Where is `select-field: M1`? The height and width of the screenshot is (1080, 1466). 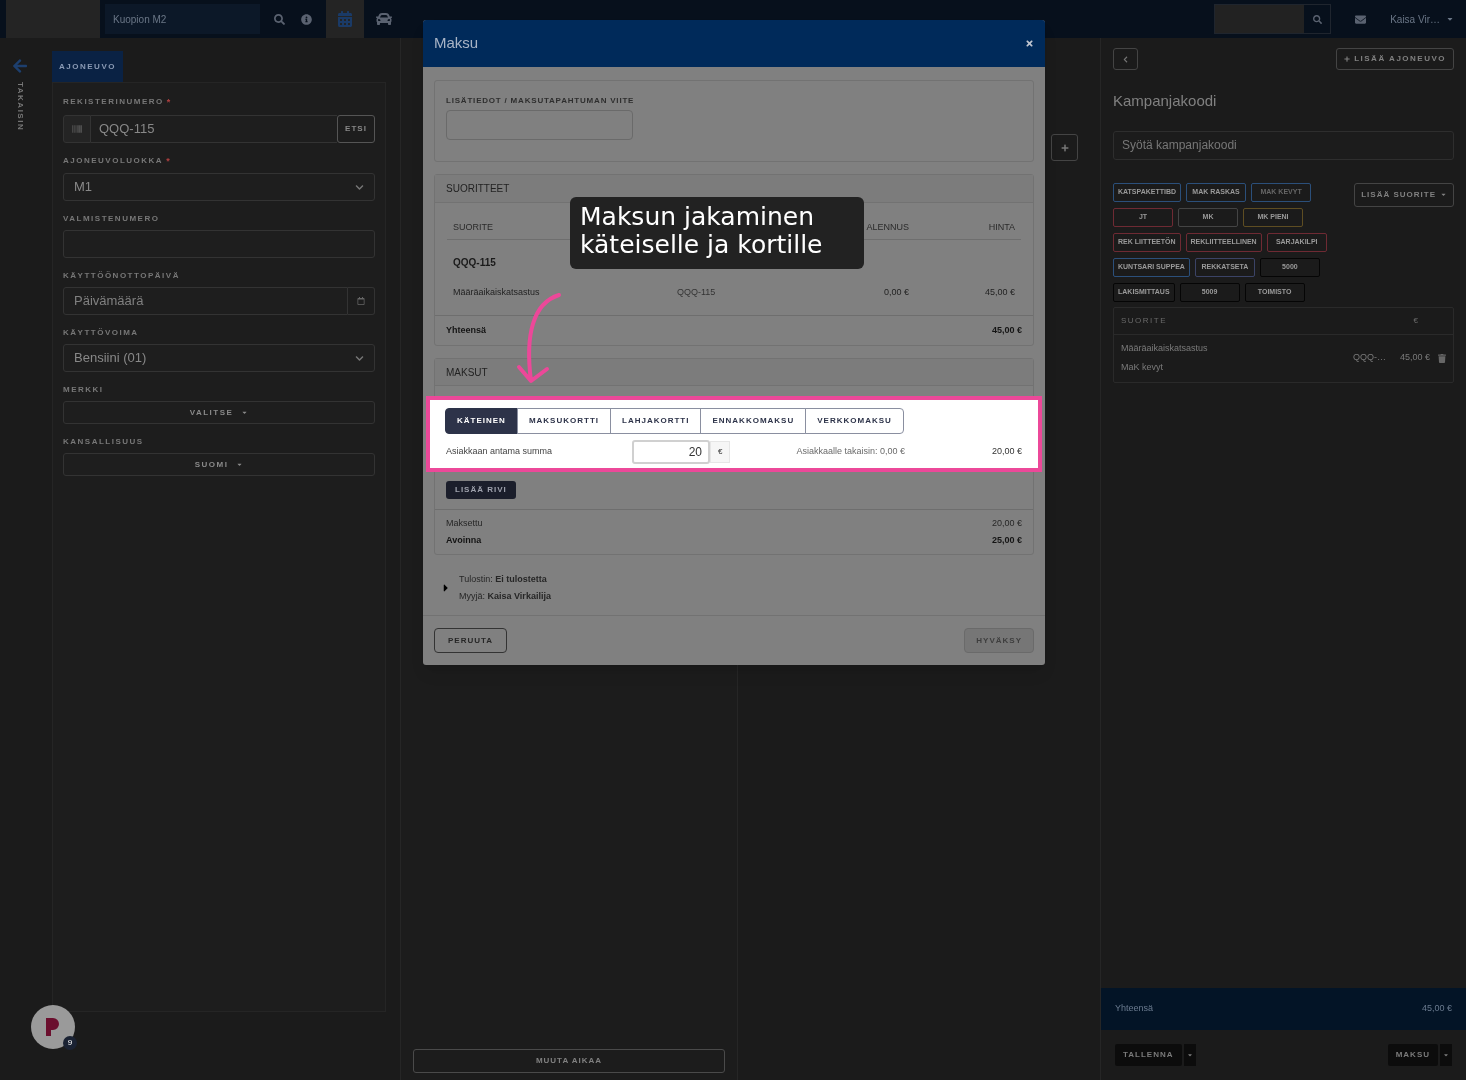 select-field: M1 is located at coordinates (219, 187).